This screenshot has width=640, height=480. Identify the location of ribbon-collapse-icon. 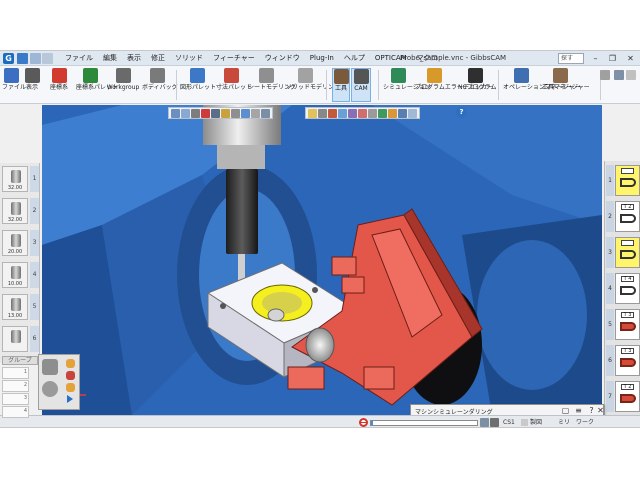
(631, 75).